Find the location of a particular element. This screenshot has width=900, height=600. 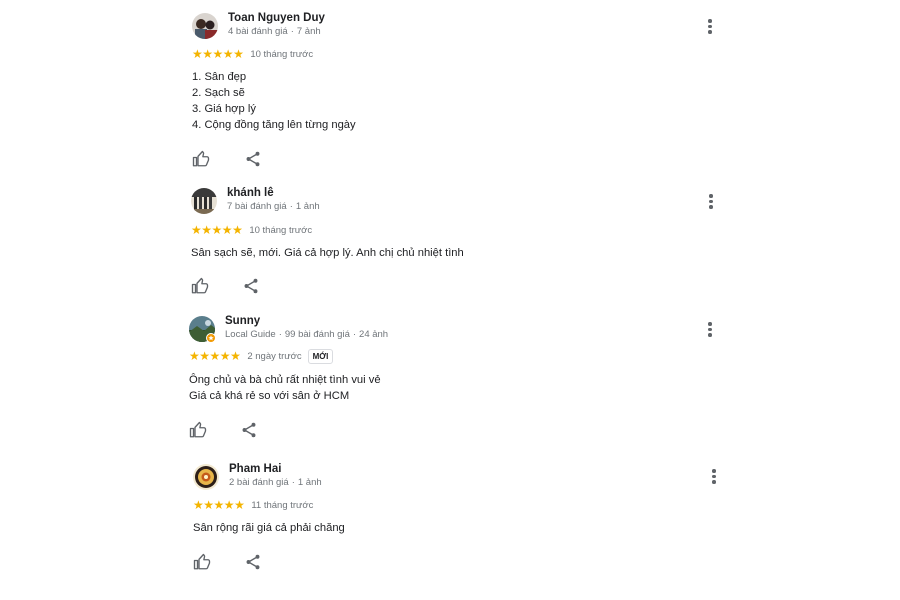

reviewer-name: Pham Hai is located at coordinates (255, 469).